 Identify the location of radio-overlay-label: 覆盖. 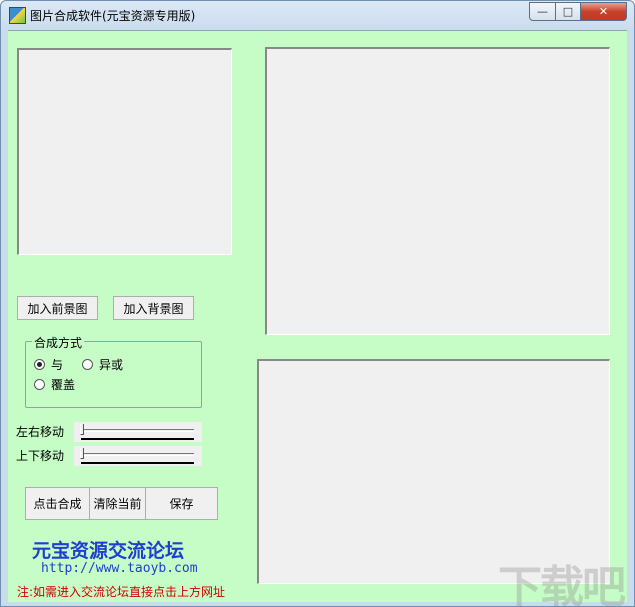
(63, 385).